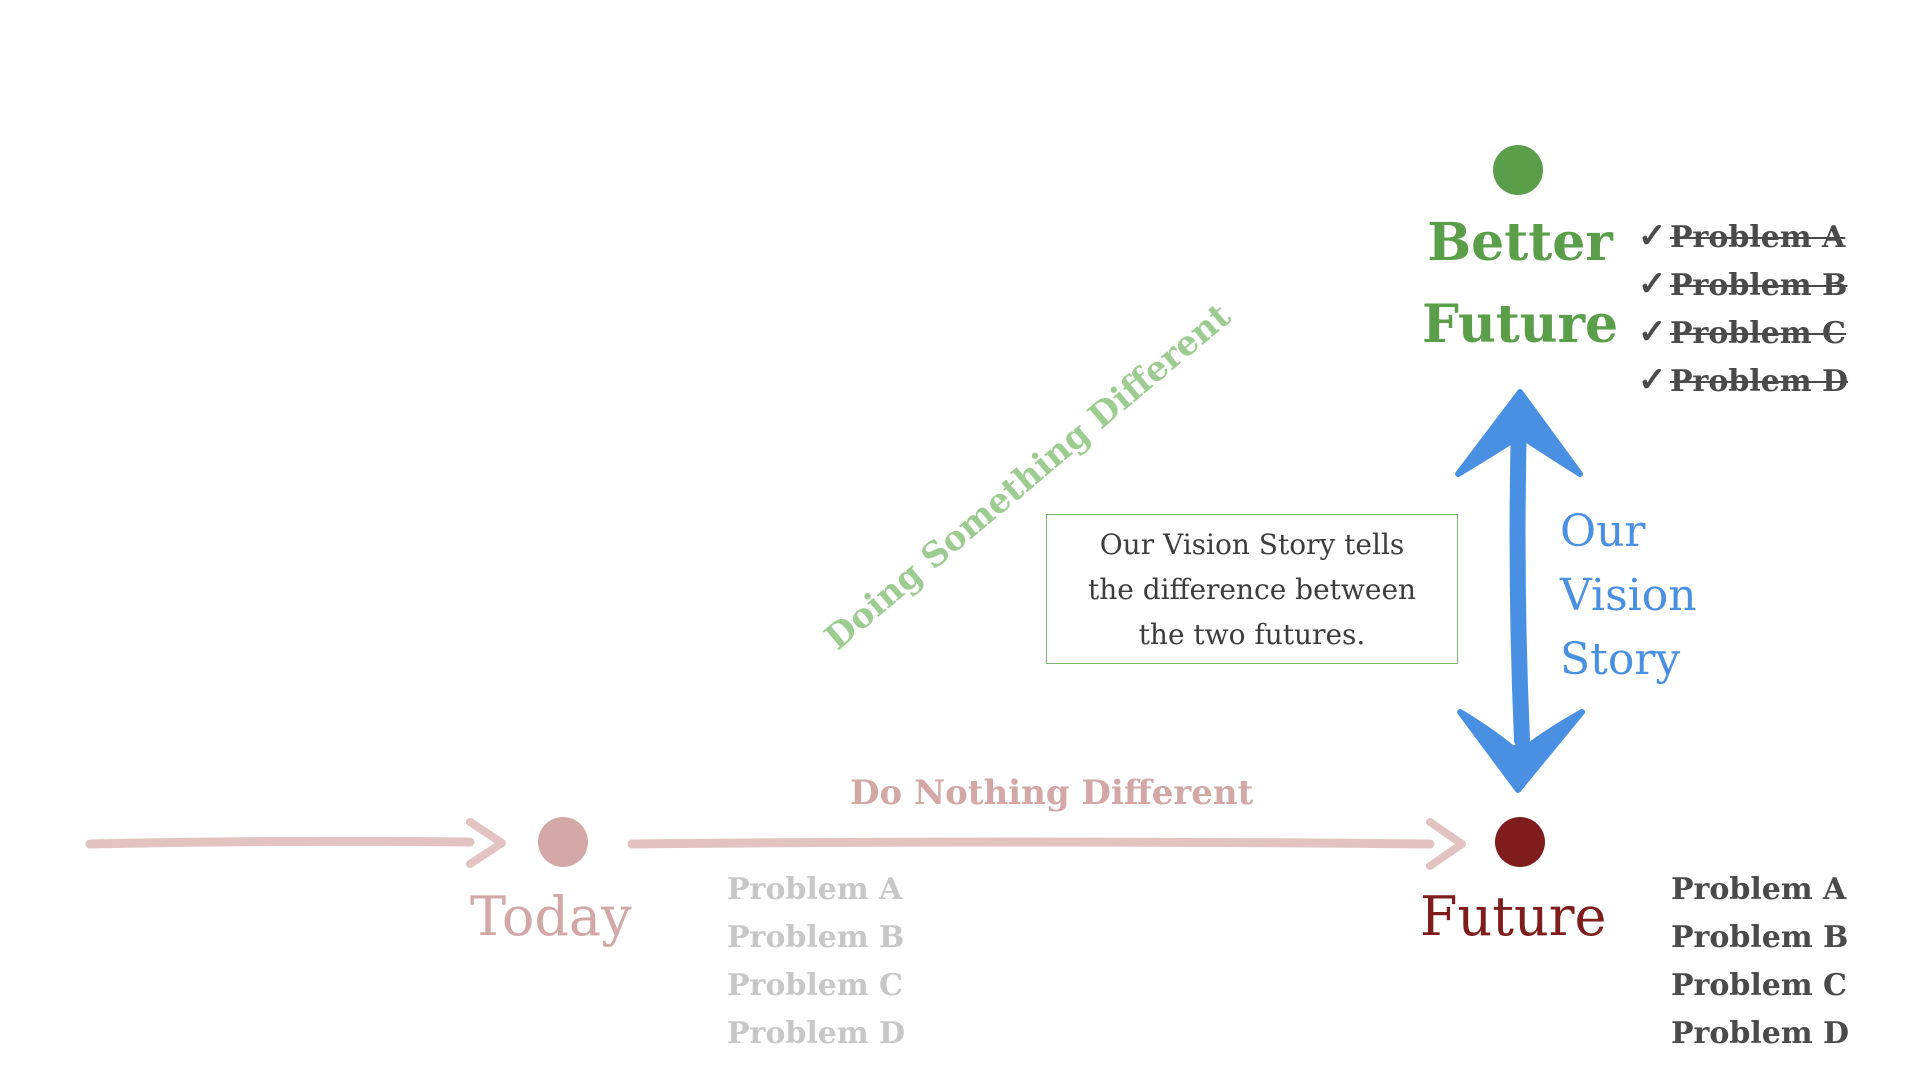 Image resolution: width=1920 pixels, height=1080 pixels. I want to click on resolved-problem: Problem A, so click(1758, 237).